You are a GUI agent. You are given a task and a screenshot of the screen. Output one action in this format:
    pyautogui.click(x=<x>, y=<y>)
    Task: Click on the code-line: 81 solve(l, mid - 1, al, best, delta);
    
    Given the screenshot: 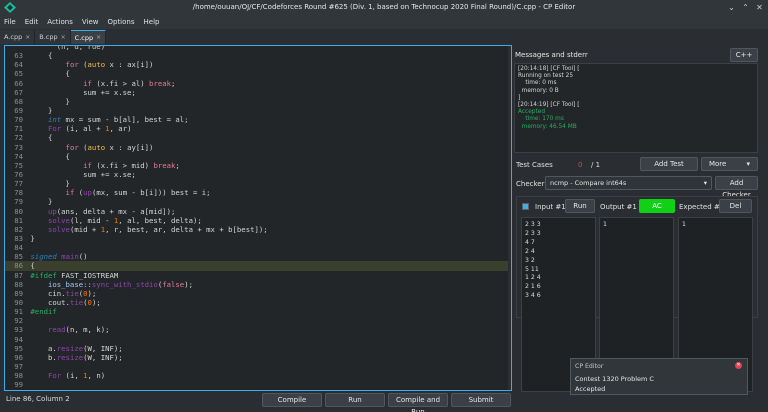 What is the action you would take?
    pyautogui.click(x=258, y=220)
    